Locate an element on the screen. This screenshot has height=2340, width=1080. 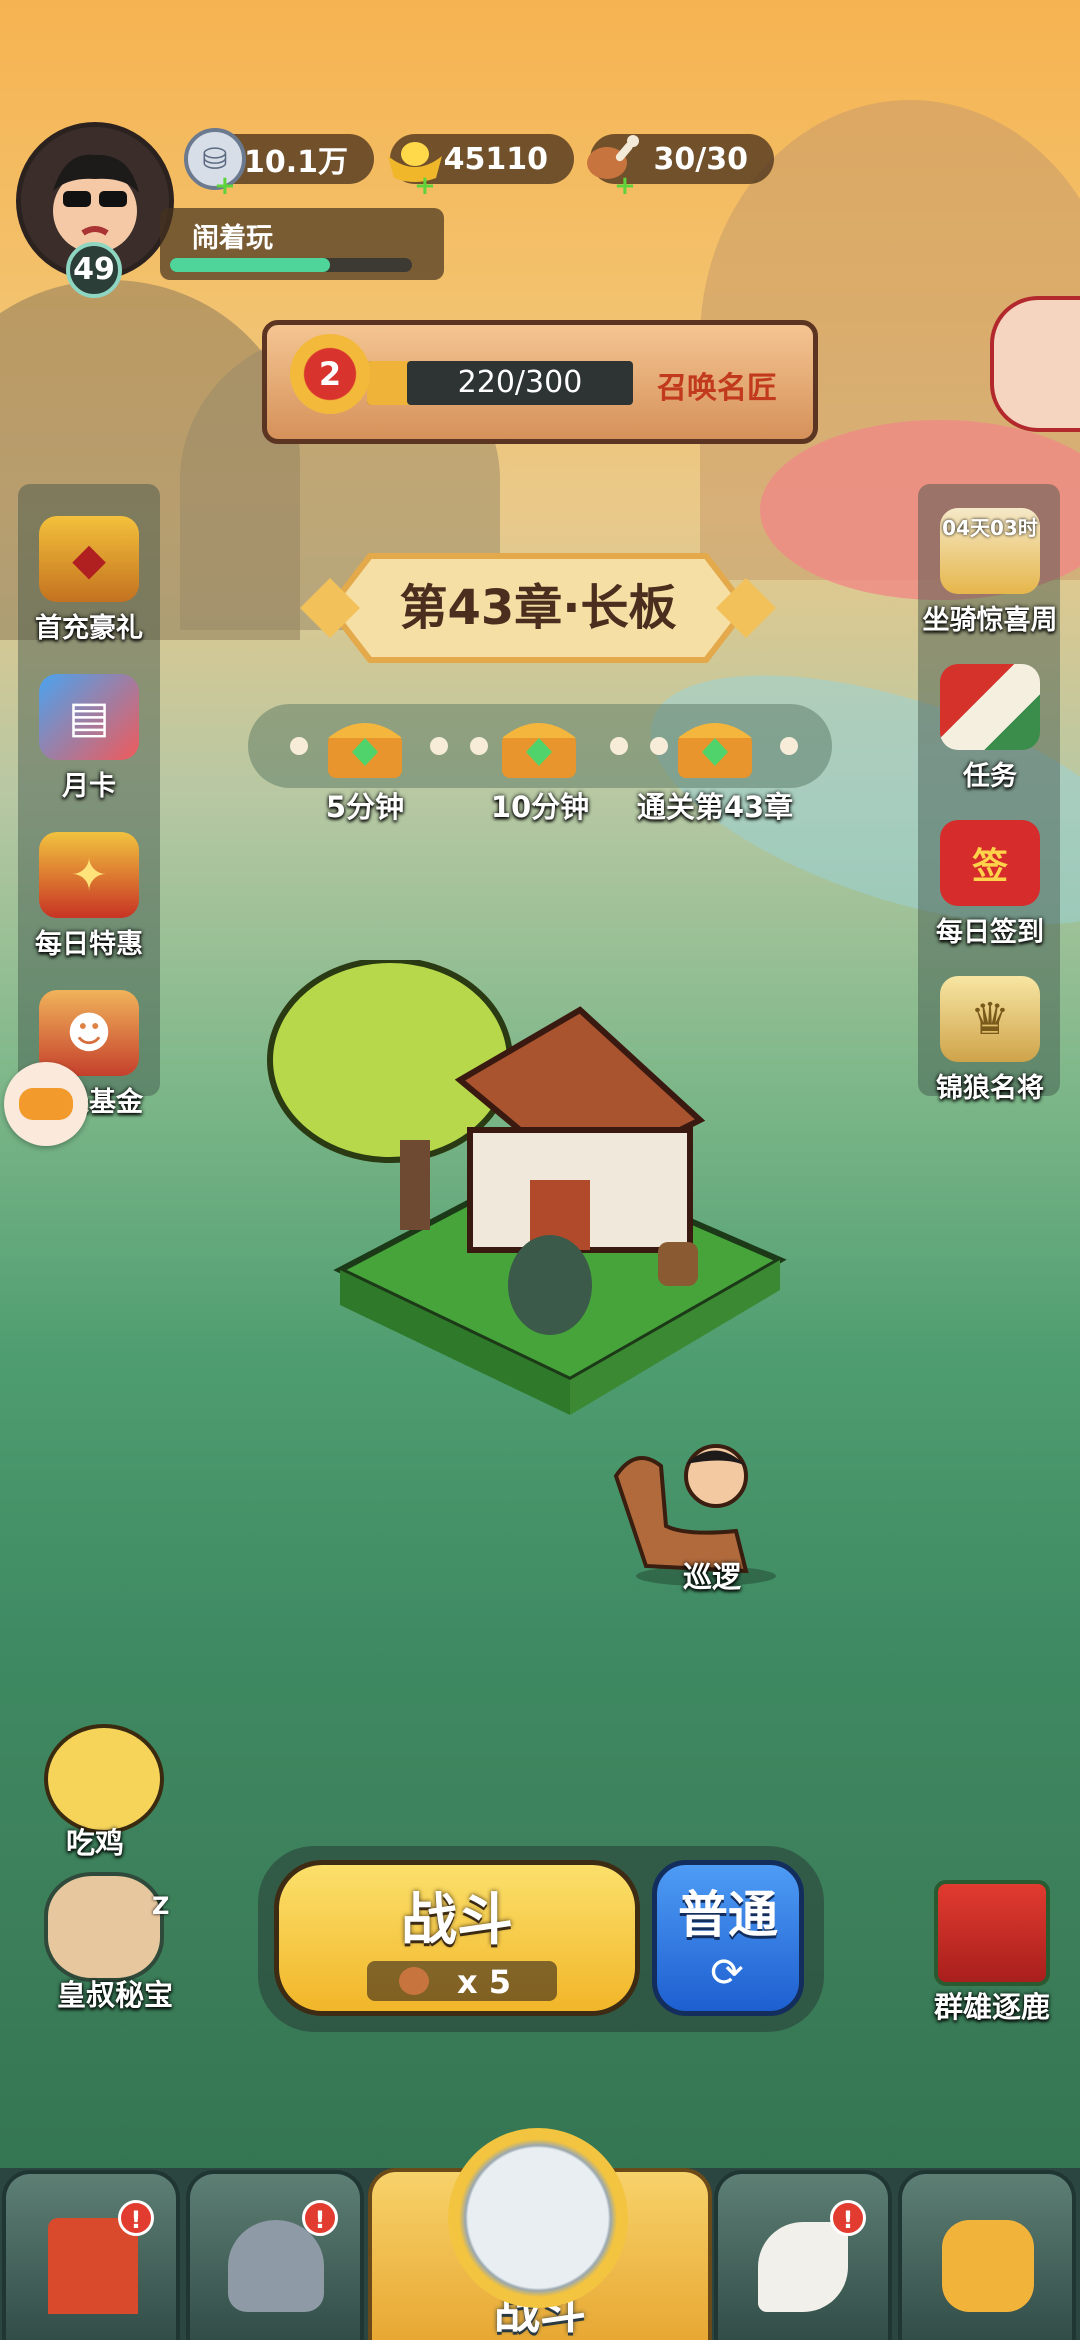
reward-label-2: 10分钟 is located at coordinates (540, 807).